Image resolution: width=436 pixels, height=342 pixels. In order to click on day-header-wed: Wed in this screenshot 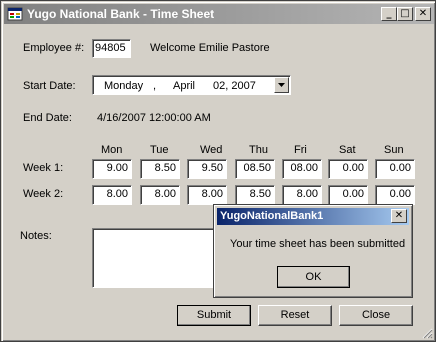, I will do `click(211, 150)`.